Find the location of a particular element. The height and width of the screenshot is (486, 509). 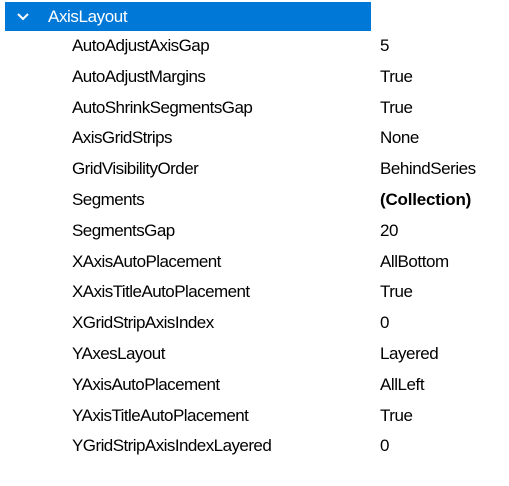

property-name: XAxisTitleAutoPlacement is located at coordinates (161, 292).